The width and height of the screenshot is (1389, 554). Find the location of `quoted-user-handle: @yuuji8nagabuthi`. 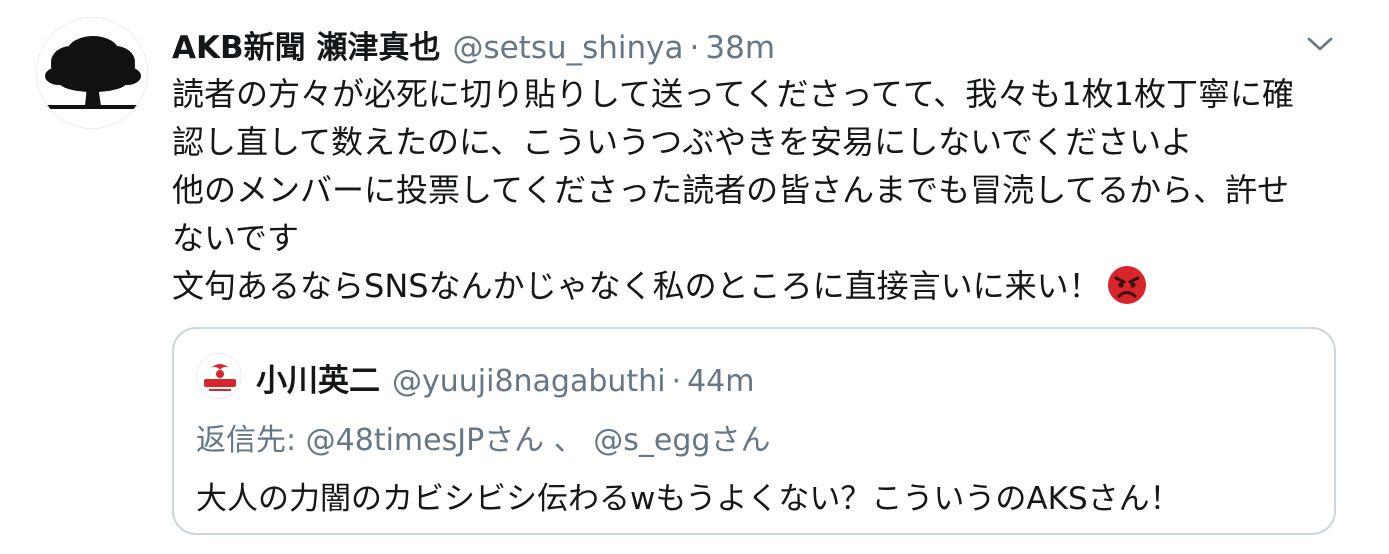

quoted-user-handle: @yuuji8nagabuthi is located at coordinates (529, 381).